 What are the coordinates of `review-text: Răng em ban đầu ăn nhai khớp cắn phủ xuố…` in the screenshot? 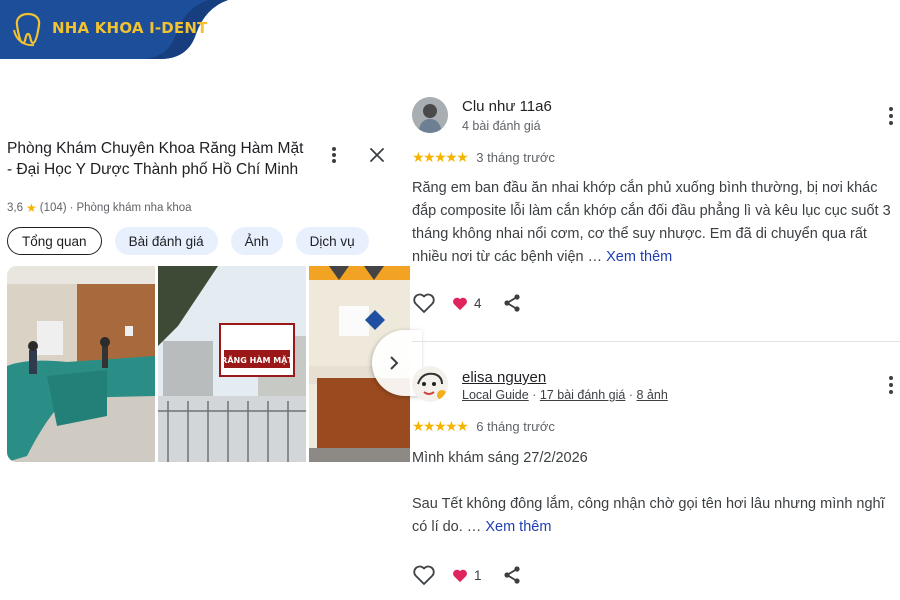 It's located at (656, 223).